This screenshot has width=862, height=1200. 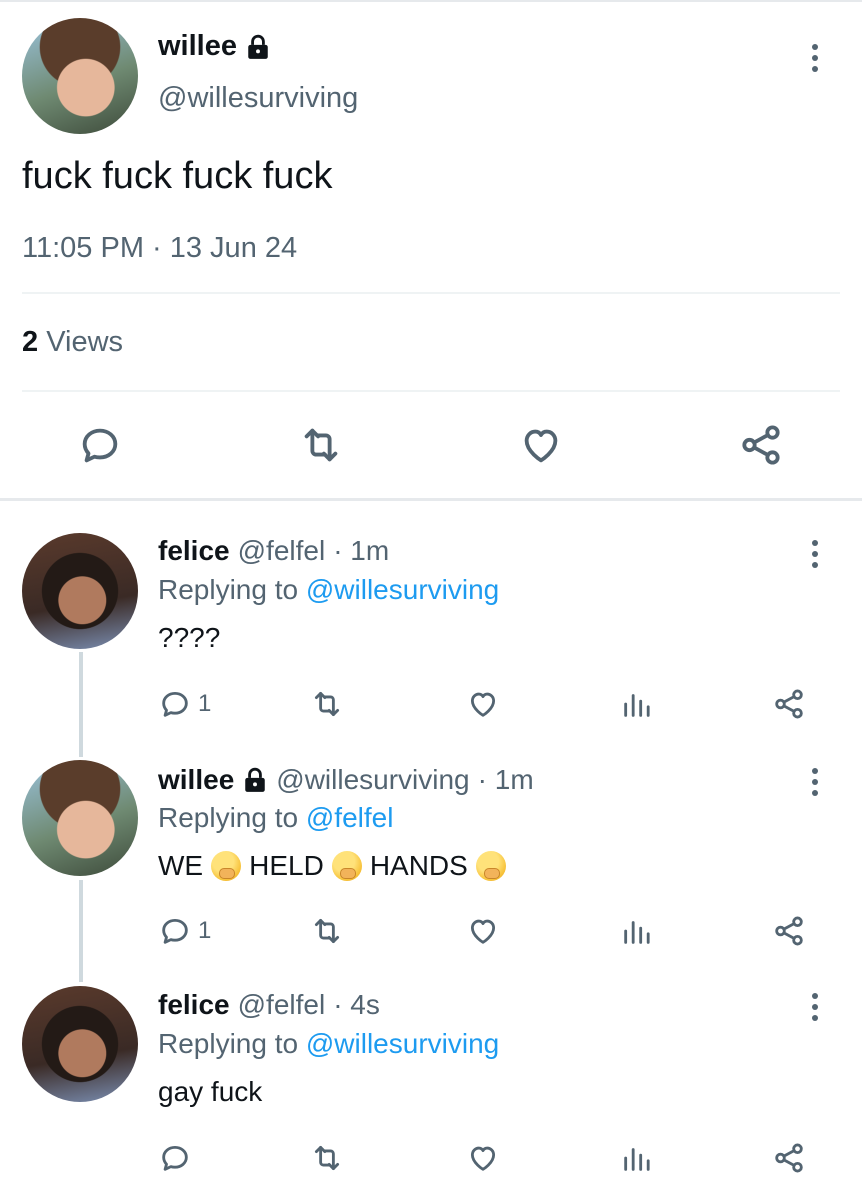 I want to click on tweet-timestamp: 11:05 PM · 13 Jun 24, so click(x=159, y=248).